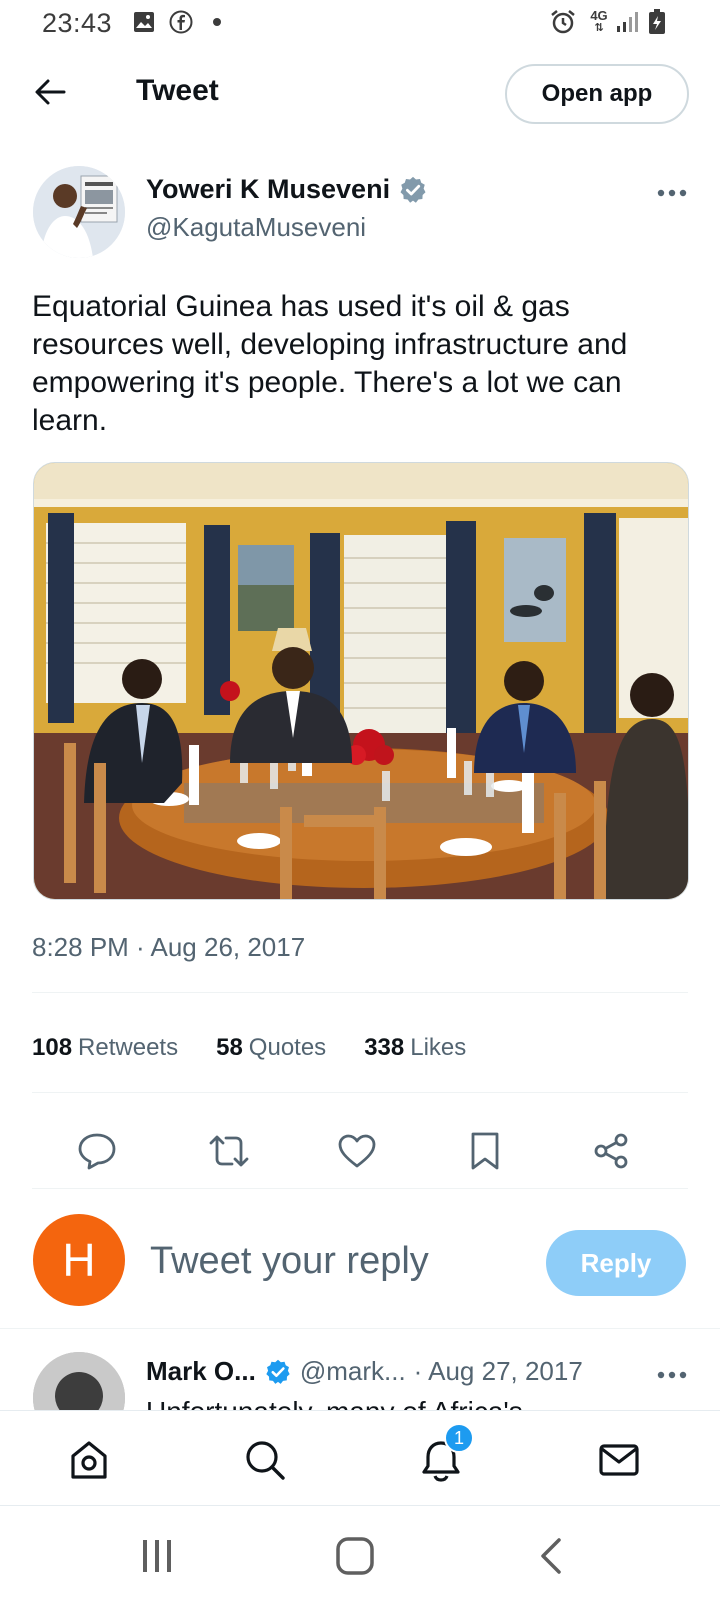 This screenshot has height=1600, width=720. I want to click on share-icon, so click(611, 1151).